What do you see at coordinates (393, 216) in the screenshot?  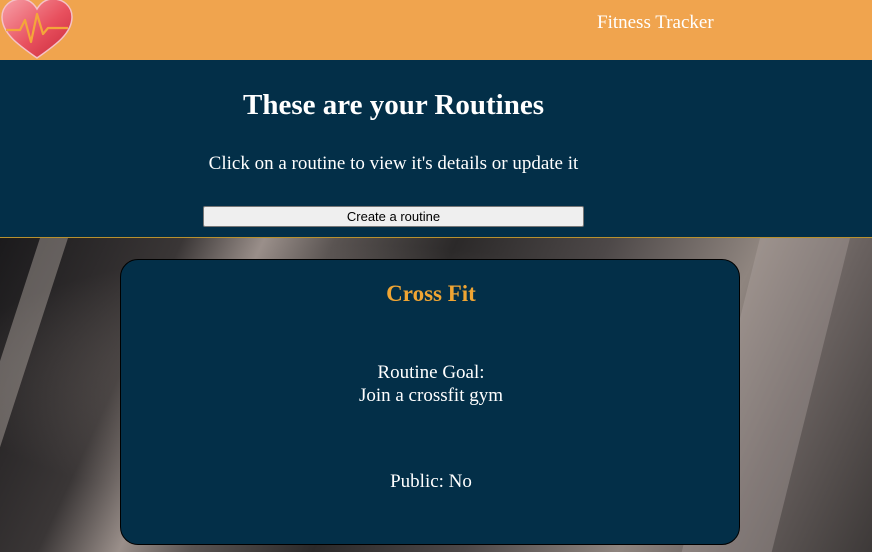 I see `create-routine-button: Create a routine` at bounding box center [393, 216].